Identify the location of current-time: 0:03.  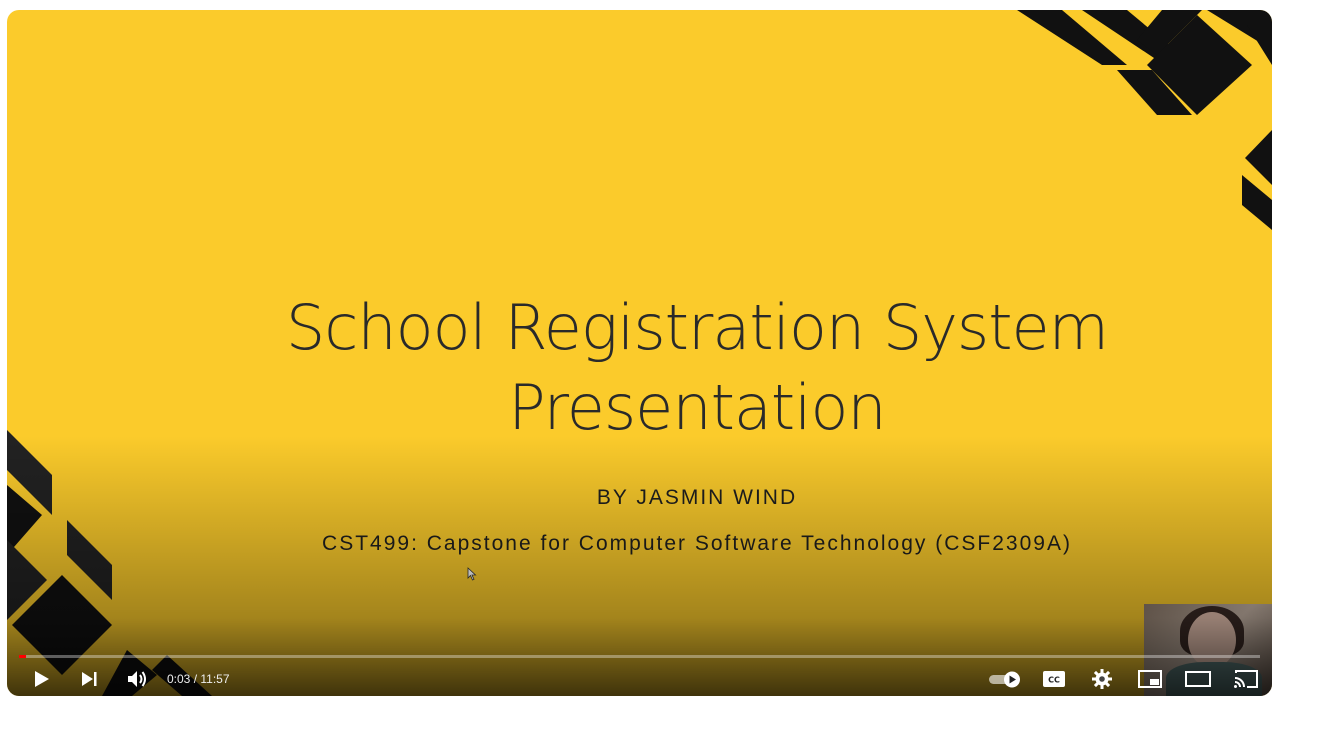
(179, 679).